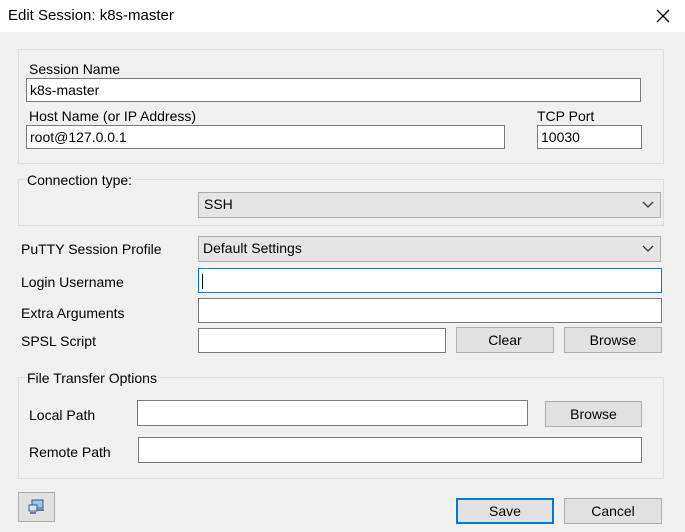  Describe the element at coordinates (429, 205) in the screenshot. I see `connection-type-select: SSH` at that location.